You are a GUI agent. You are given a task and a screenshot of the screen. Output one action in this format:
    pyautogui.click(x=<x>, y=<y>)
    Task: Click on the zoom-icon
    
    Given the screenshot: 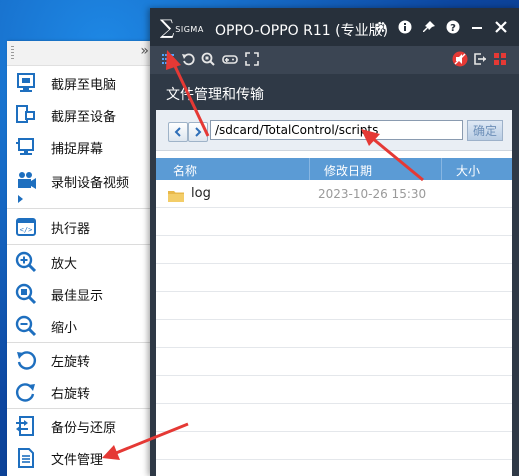 What is the action you would take?
    pyautogui.click(x=208, y=59)
    